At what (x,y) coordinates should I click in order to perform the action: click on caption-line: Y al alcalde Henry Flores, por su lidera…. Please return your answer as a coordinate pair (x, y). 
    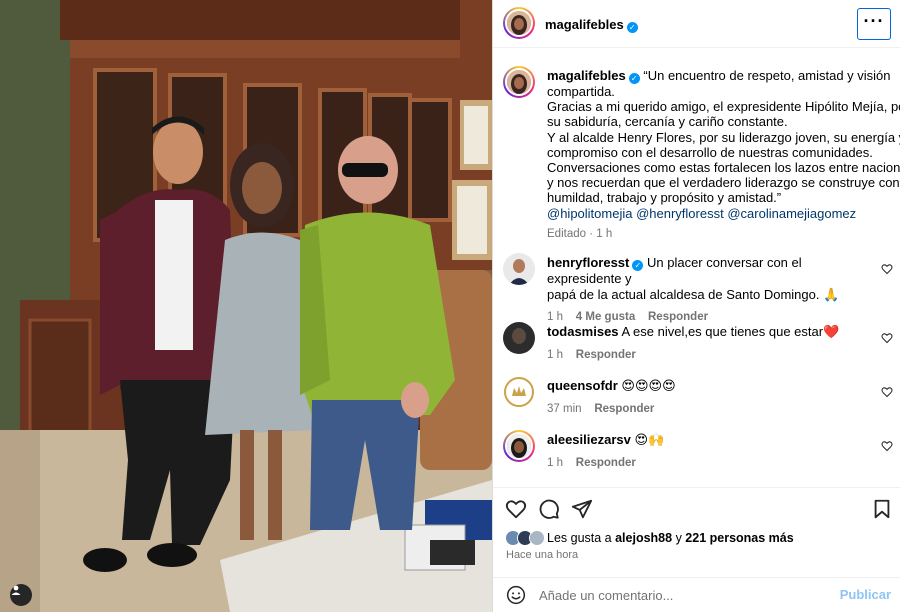
    Looking at the image, I should click on (723, 137).